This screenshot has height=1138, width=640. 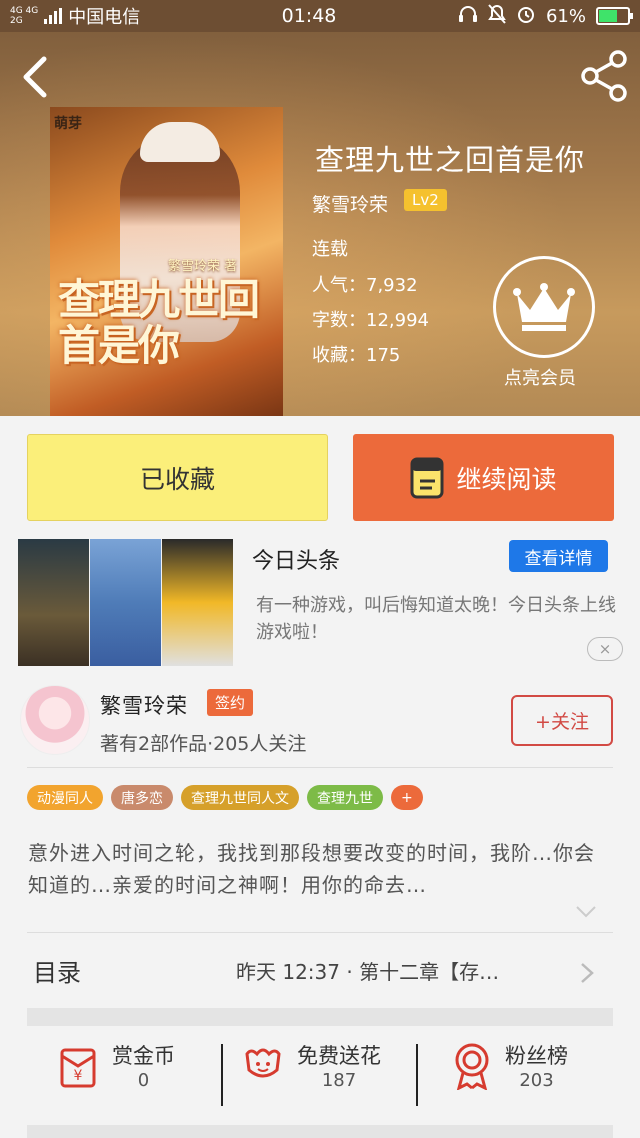 I want to click on cover-author: 繁雪玲荣 著, so click(x=203, y=266).